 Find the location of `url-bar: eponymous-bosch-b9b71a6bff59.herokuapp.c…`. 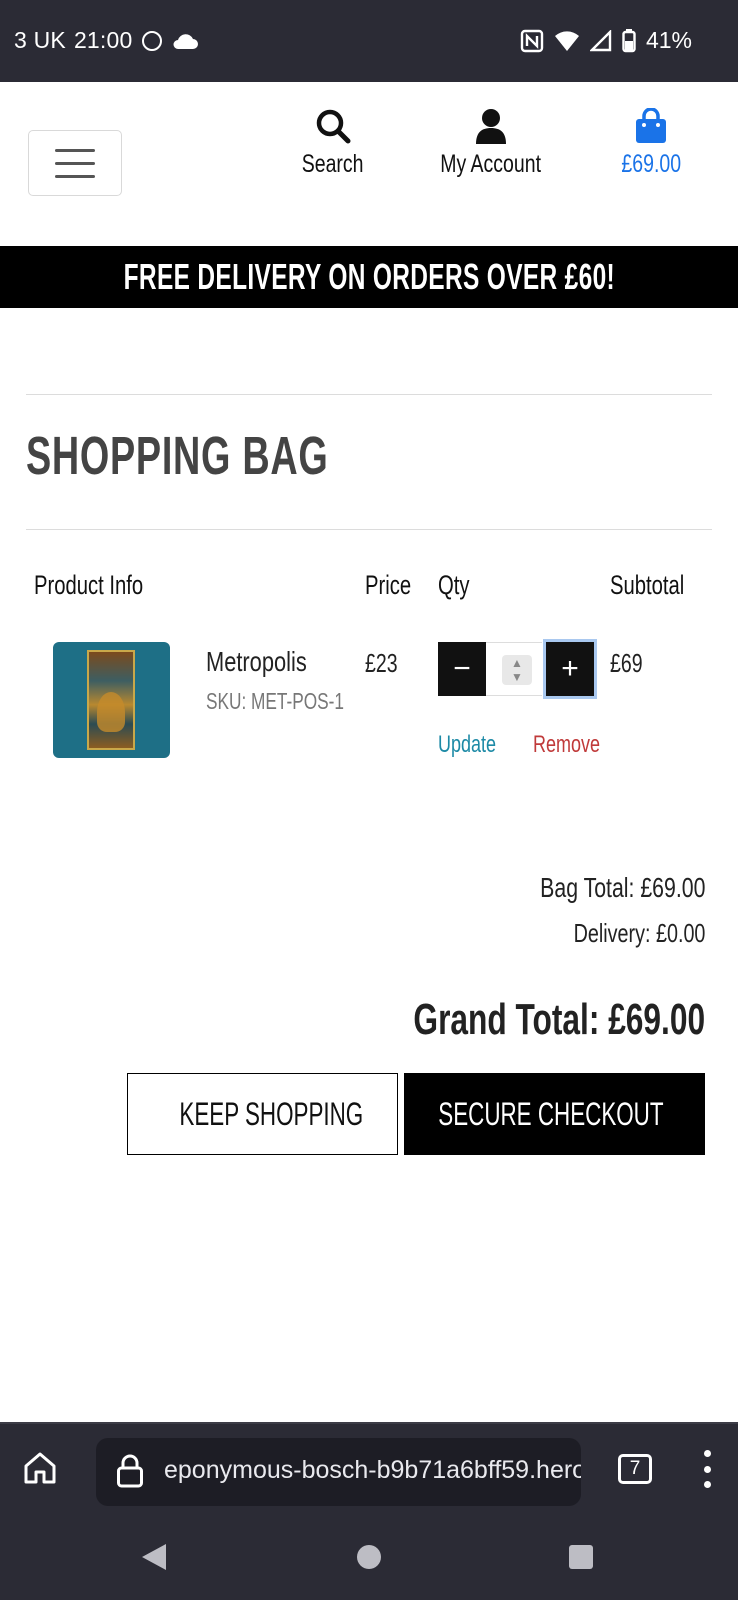

url-bar: eponymous-bosch-b9b71a6bff59.herokuapp.c… is located at coordinates (338, 1472).